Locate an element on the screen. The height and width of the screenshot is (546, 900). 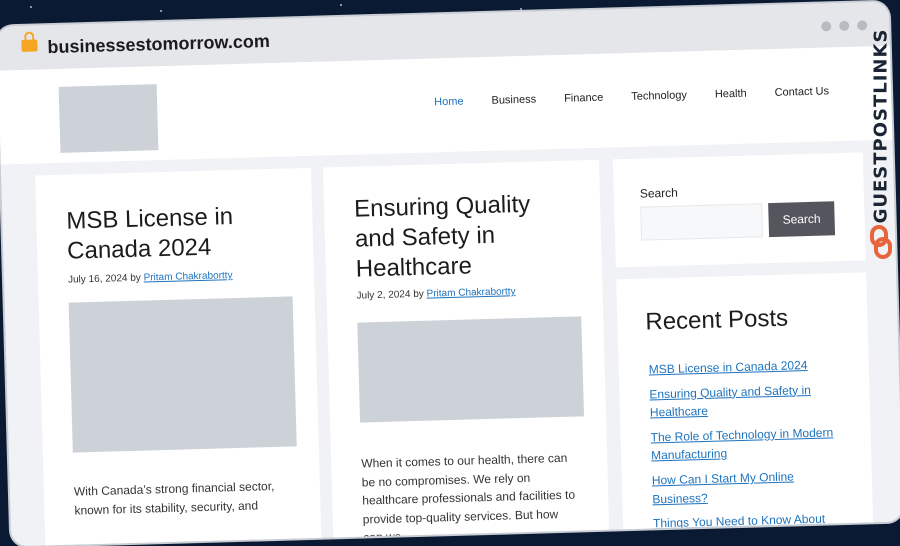
post-date: July 2, 2024 is located at coordinates (383, 295).